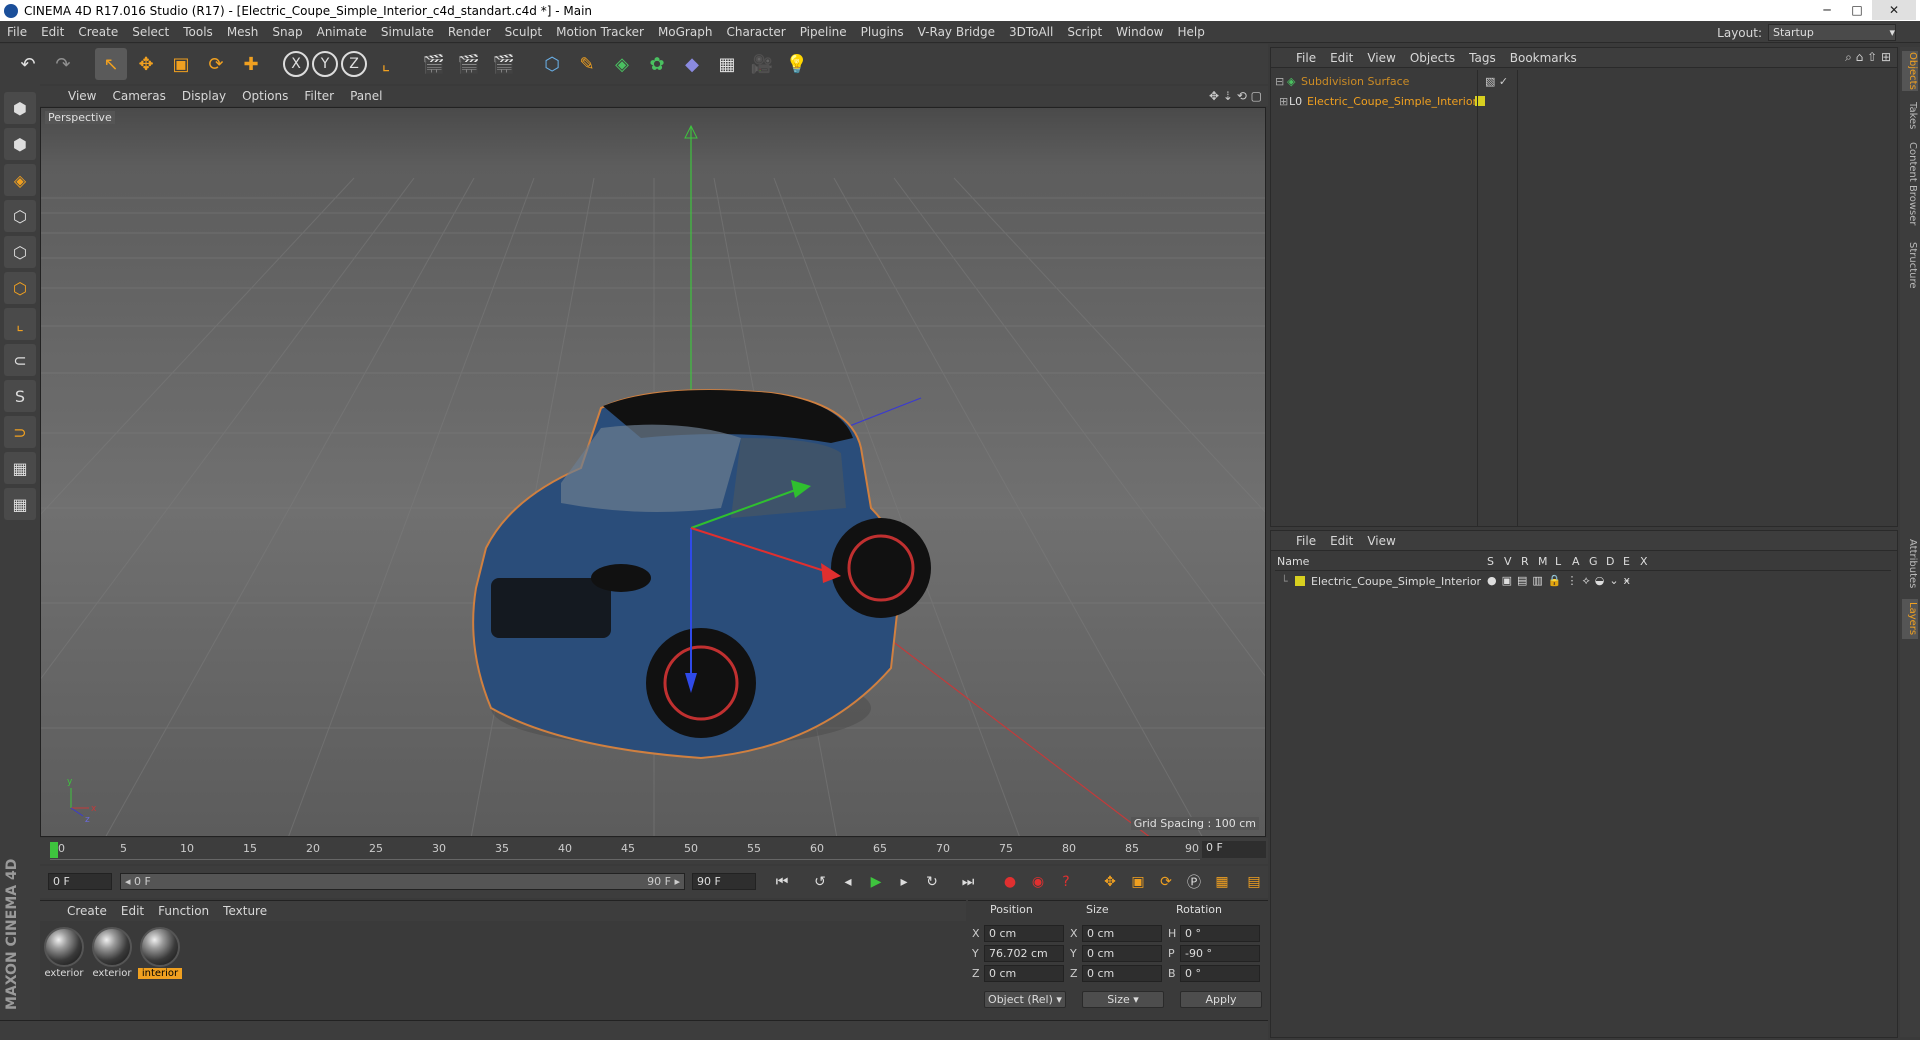  I want to click on menu-window: Window, so click(1139, 32).